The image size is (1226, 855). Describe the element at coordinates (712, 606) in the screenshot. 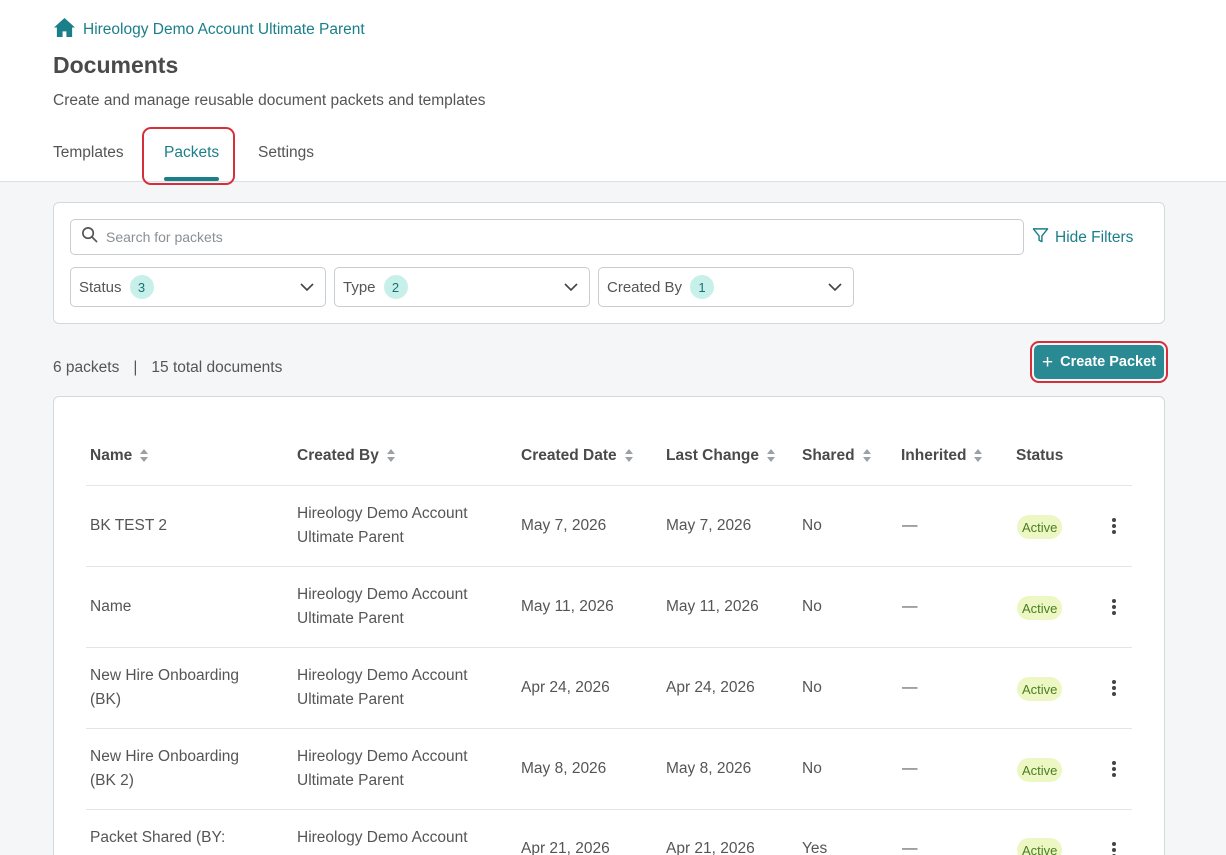

I see `last-change: May 11, 2026` at that location.